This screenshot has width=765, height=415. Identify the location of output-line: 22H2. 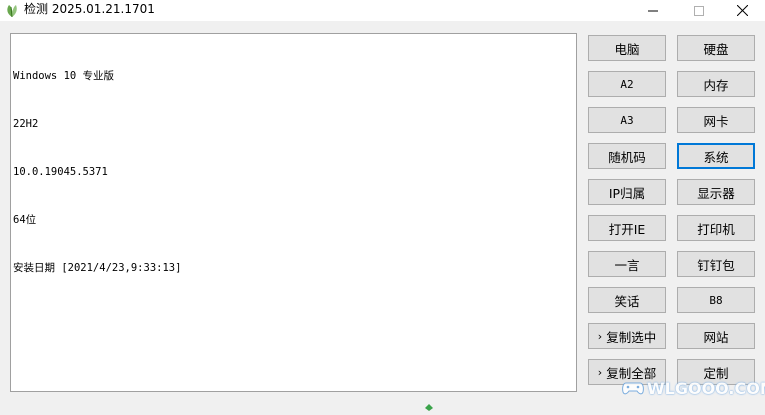
(26, 124).